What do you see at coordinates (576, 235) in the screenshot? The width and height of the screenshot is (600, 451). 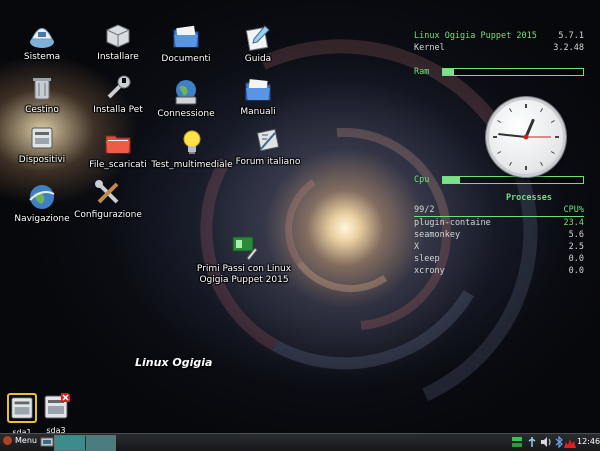 I see `process-cpu: 5.6` at bounding box center [576, 235].